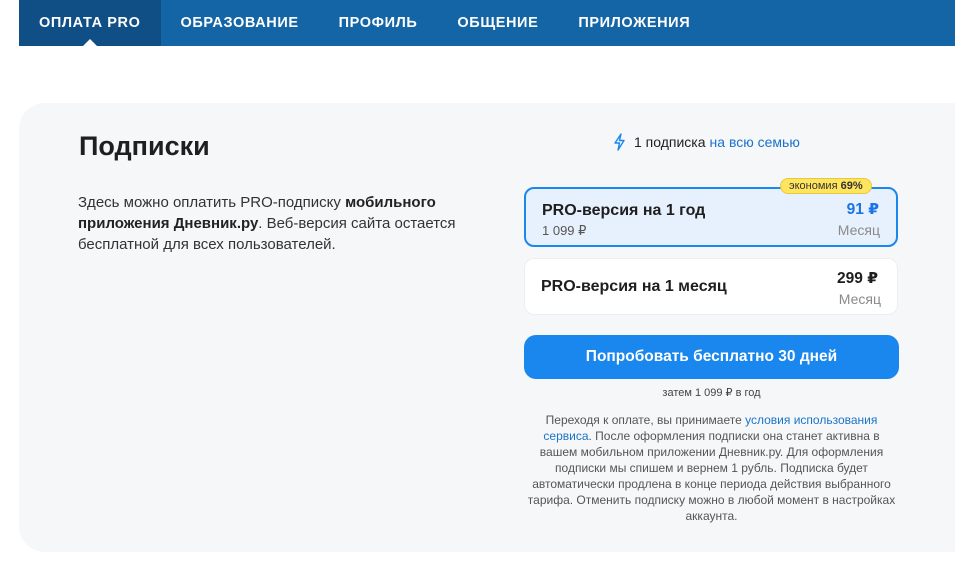 The height and width of the screenshot is (579, 955). What do you see at coordinates (711, 393) in the screenshot?
I see `price-after-trial: затем 1 099 ₽ в год` at bounding box center [711, 393].